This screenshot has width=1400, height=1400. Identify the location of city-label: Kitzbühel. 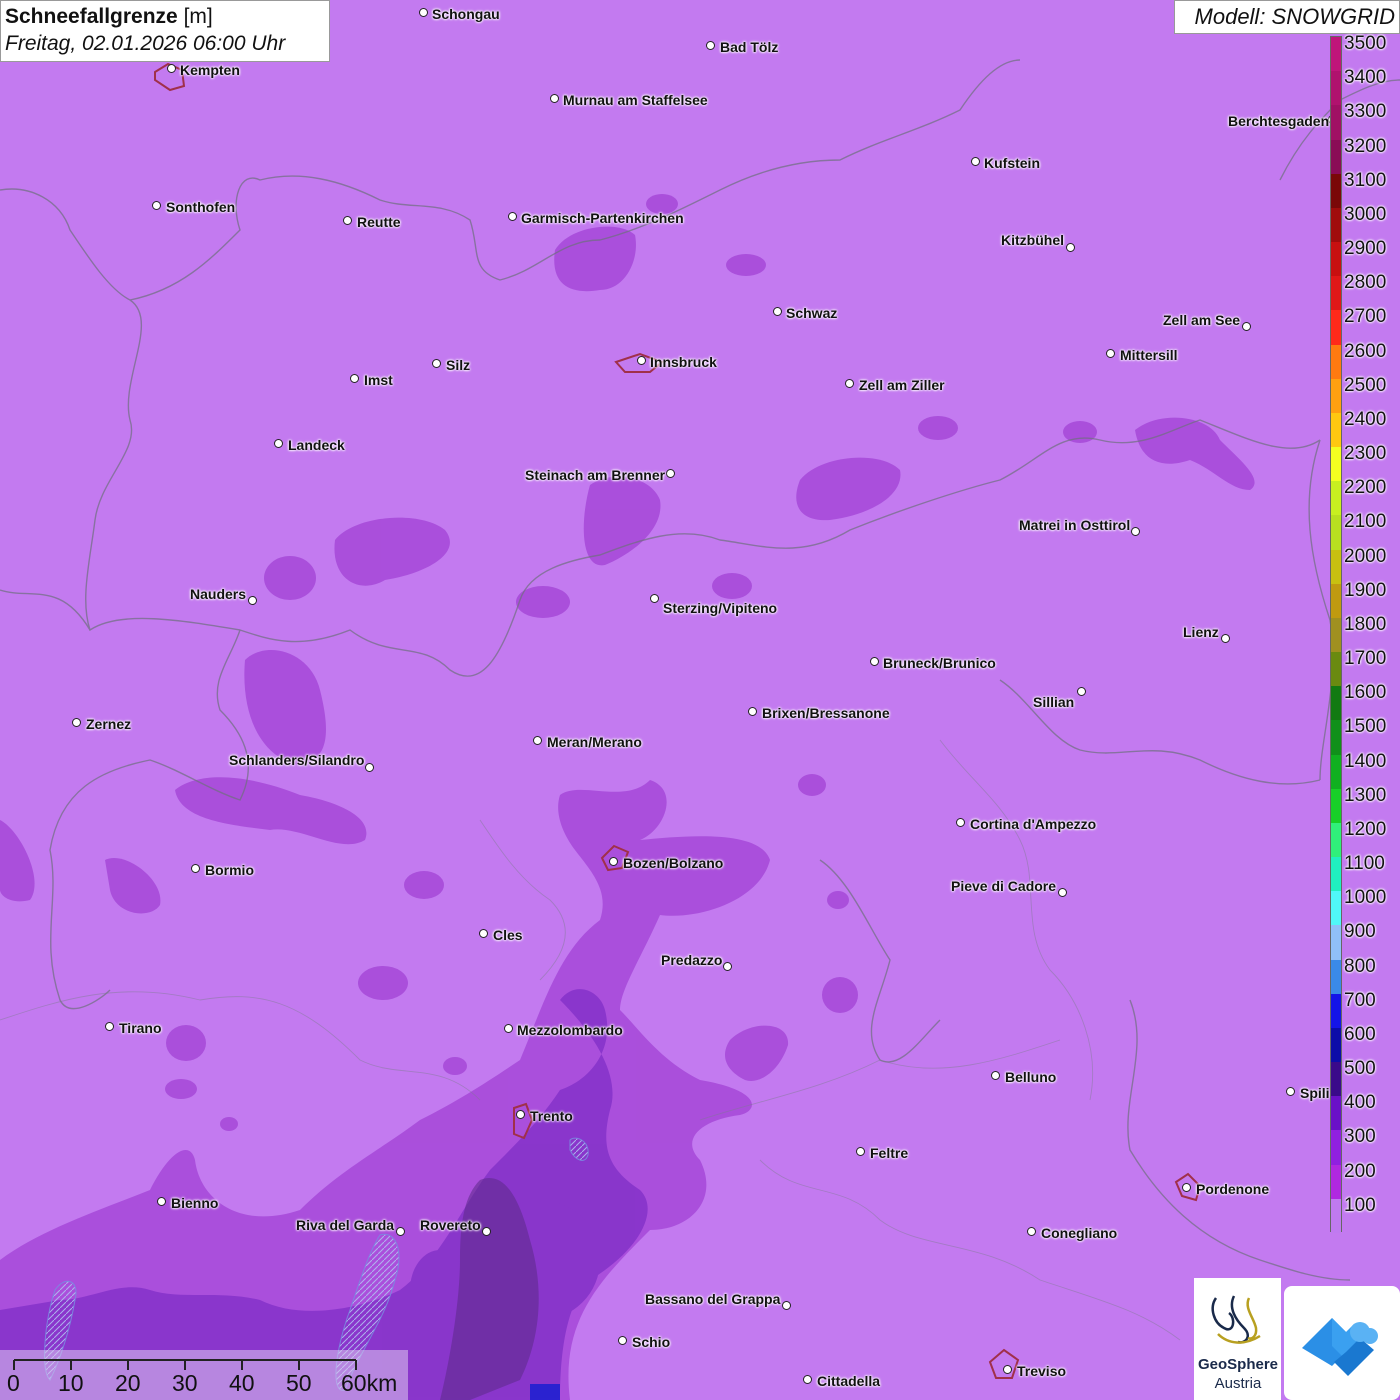
(1032, 240).